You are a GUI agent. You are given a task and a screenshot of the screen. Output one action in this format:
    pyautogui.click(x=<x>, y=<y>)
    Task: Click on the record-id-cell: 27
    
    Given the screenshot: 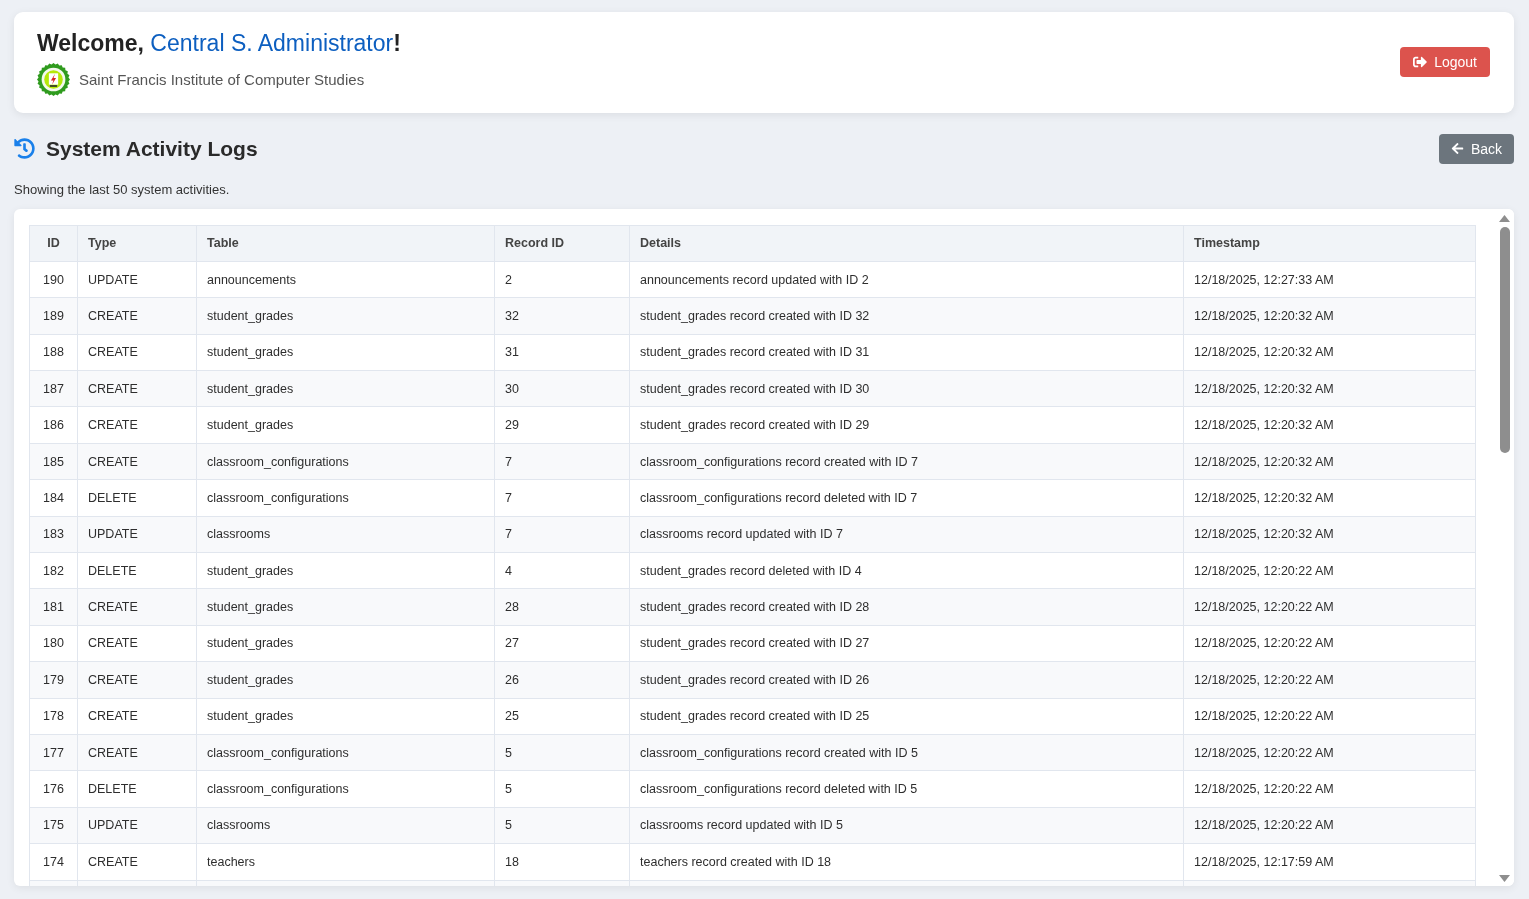 What is the action you would take?
    pyautogui.click(x=562, y=643)
    